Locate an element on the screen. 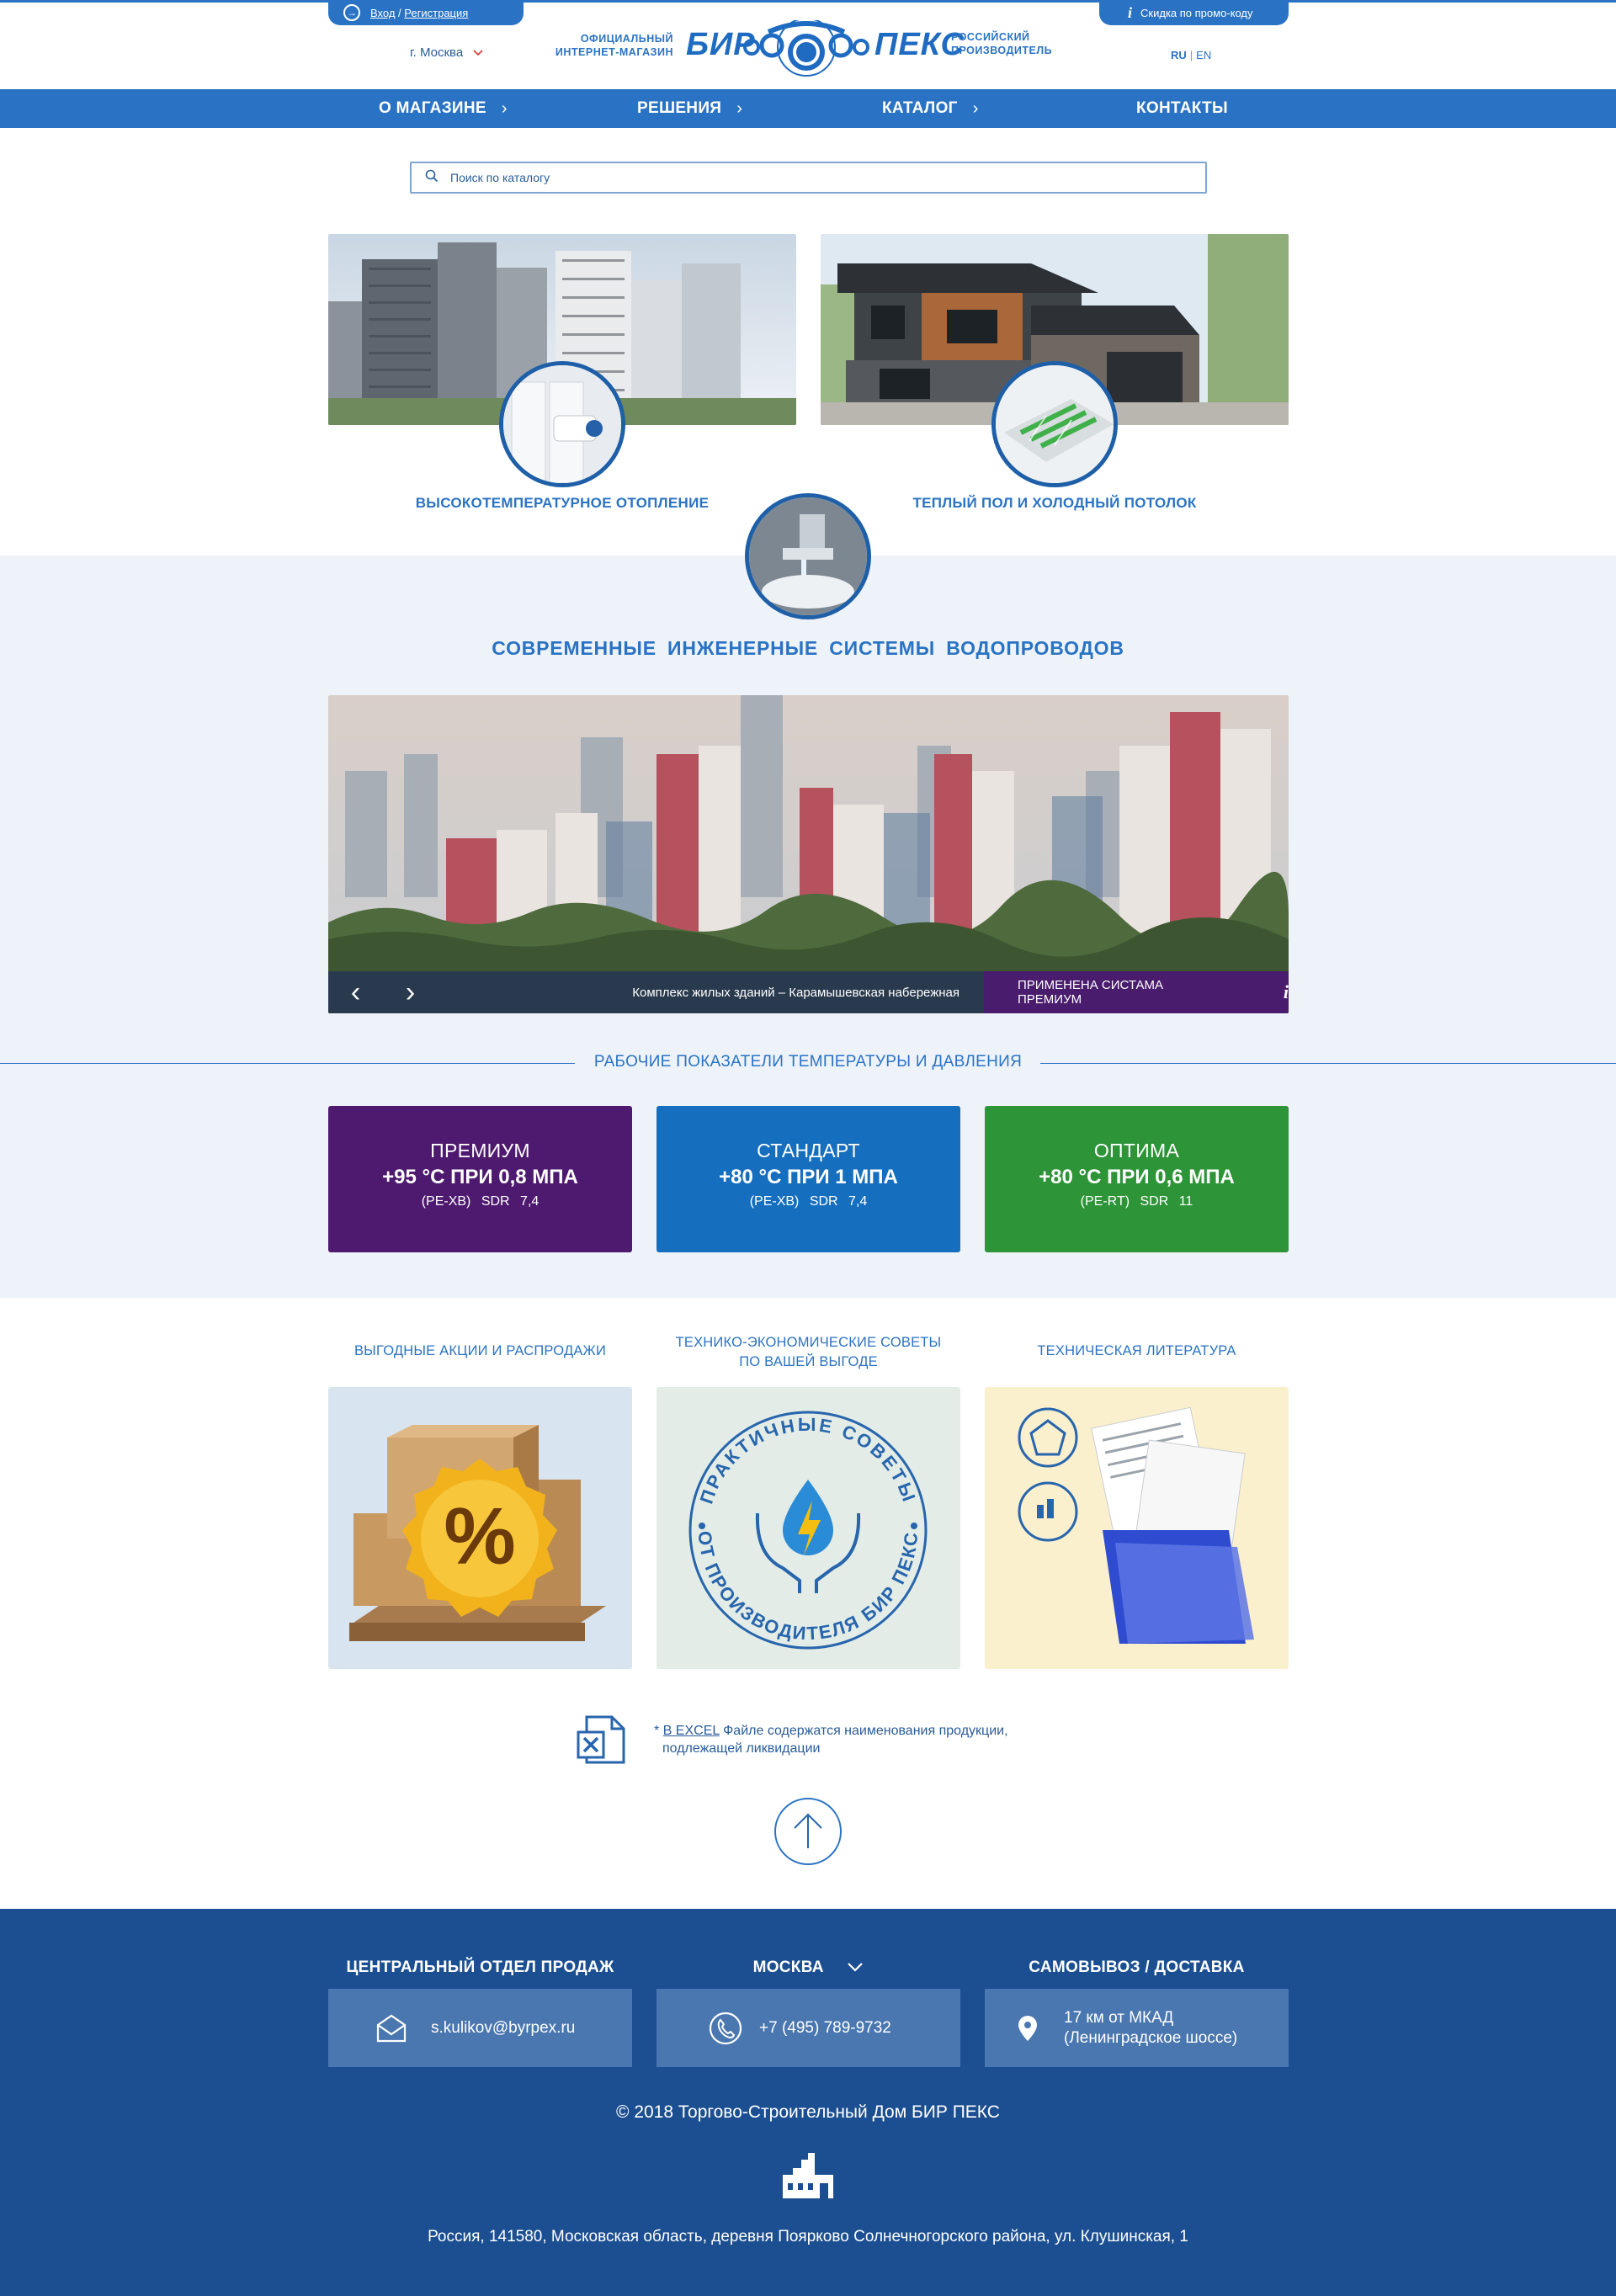 Image resolution: width=1616 pixels, height=2296 pixels. sales-tile: % is located at coordinates (480, 1528).